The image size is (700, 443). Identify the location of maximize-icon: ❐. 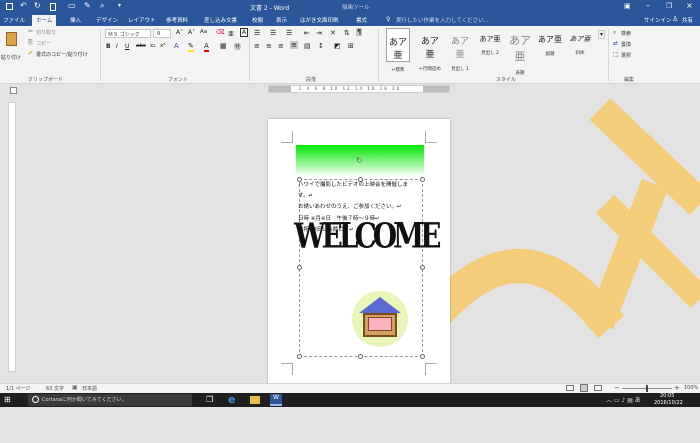
(669, 6).